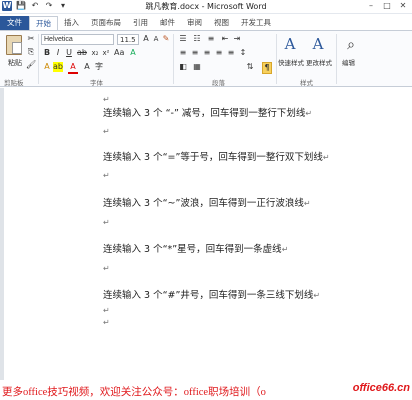  I want to click on tab-mailings: 邮件, so click(167, 23).